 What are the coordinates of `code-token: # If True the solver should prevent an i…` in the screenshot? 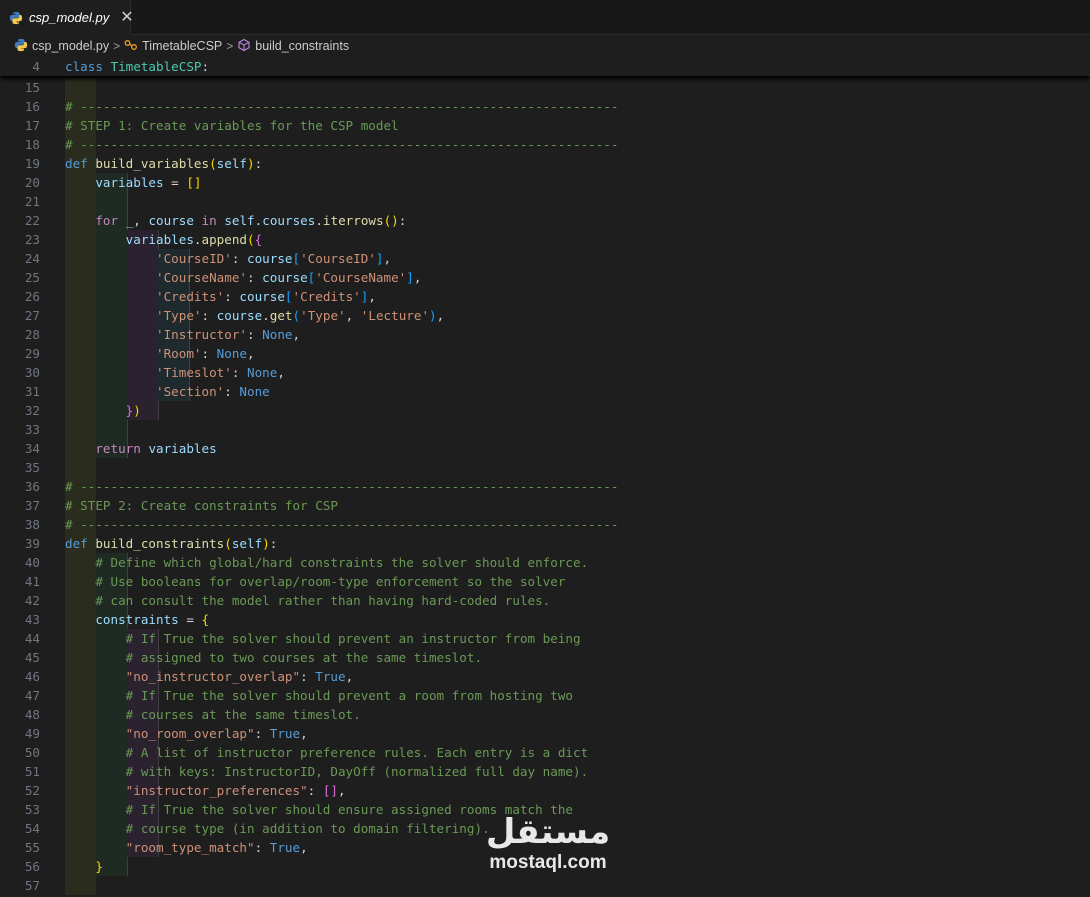 It's located at (353, 638).